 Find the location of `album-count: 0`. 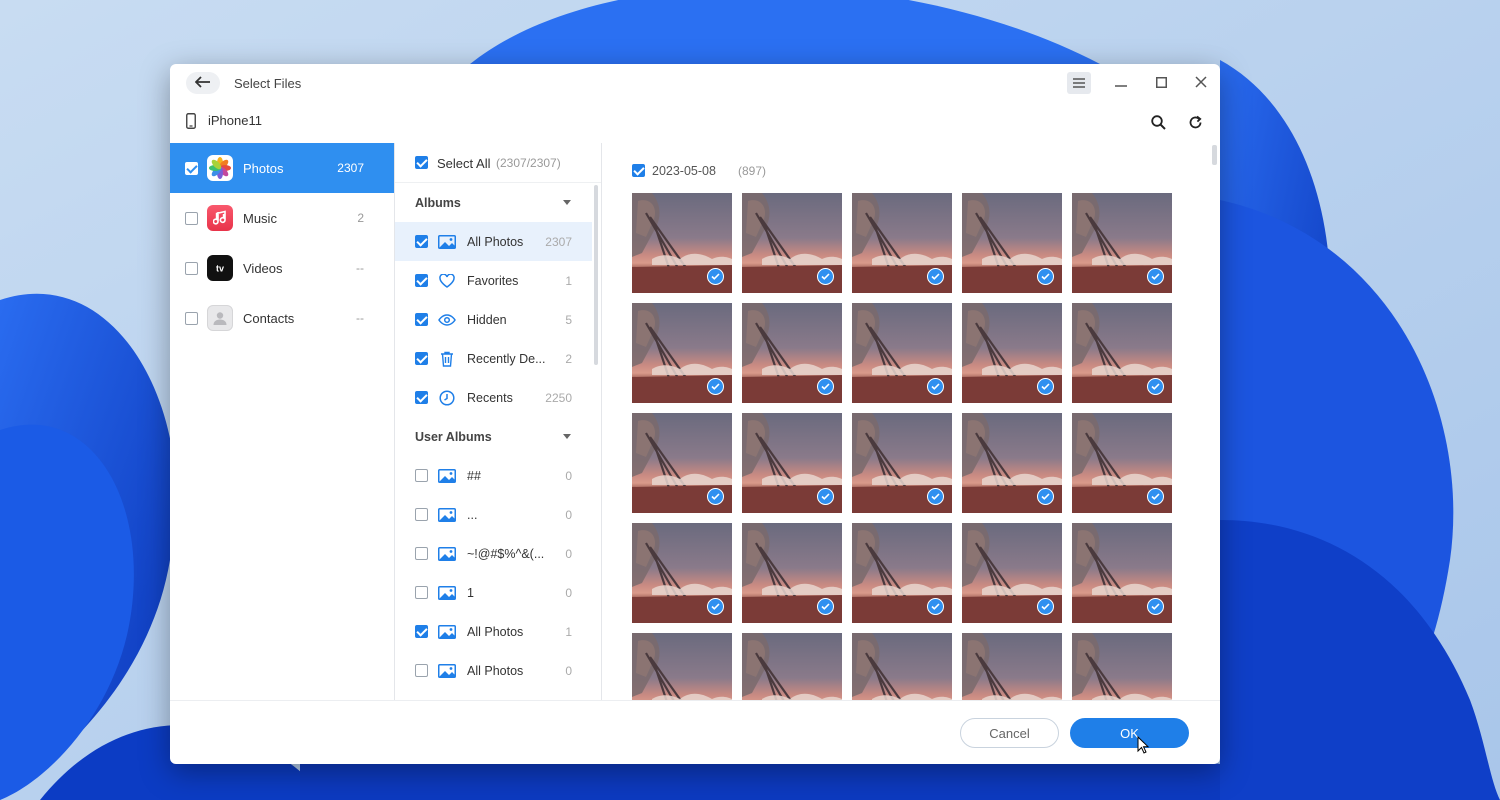

album-count: 0 is located at coordinates (568, 554).